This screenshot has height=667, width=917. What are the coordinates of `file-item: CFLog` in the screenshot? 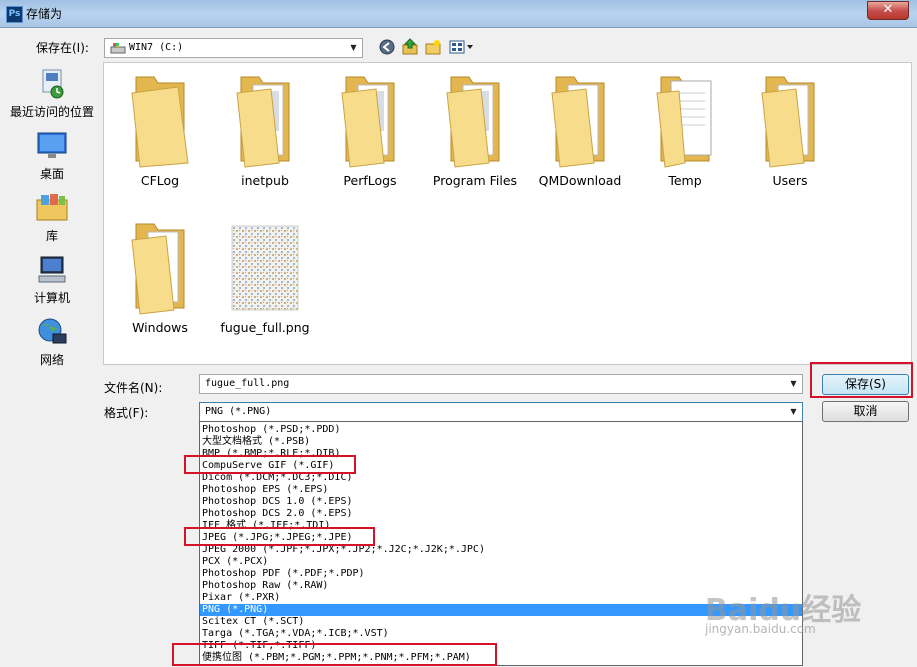 It's located at (160, 129).